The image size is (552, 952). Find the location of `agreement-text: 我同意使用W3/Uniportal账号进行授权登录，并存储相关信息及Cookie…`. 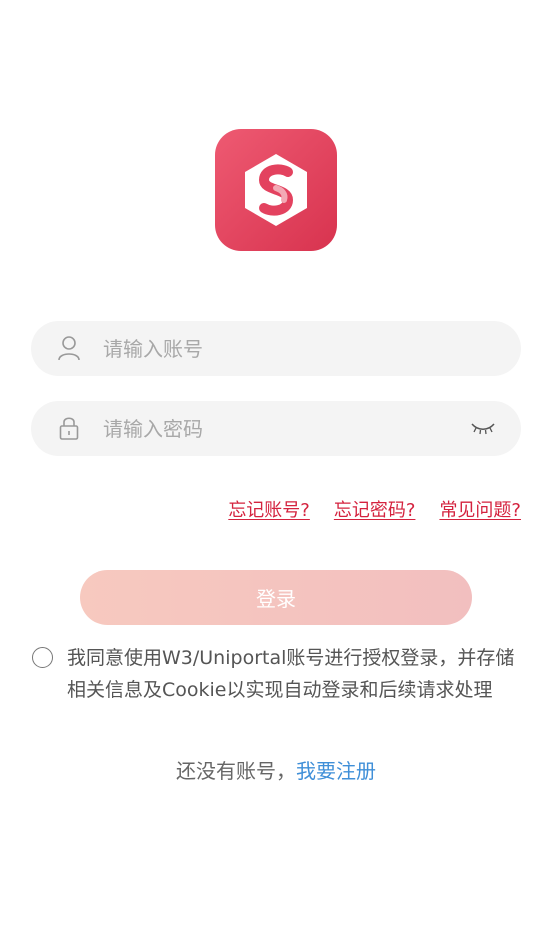

agreement-text: 我同意使用W3/Uniportal账号进行授权登录，并存储相关信息及Cookie… is located at coordinates (291, 674).